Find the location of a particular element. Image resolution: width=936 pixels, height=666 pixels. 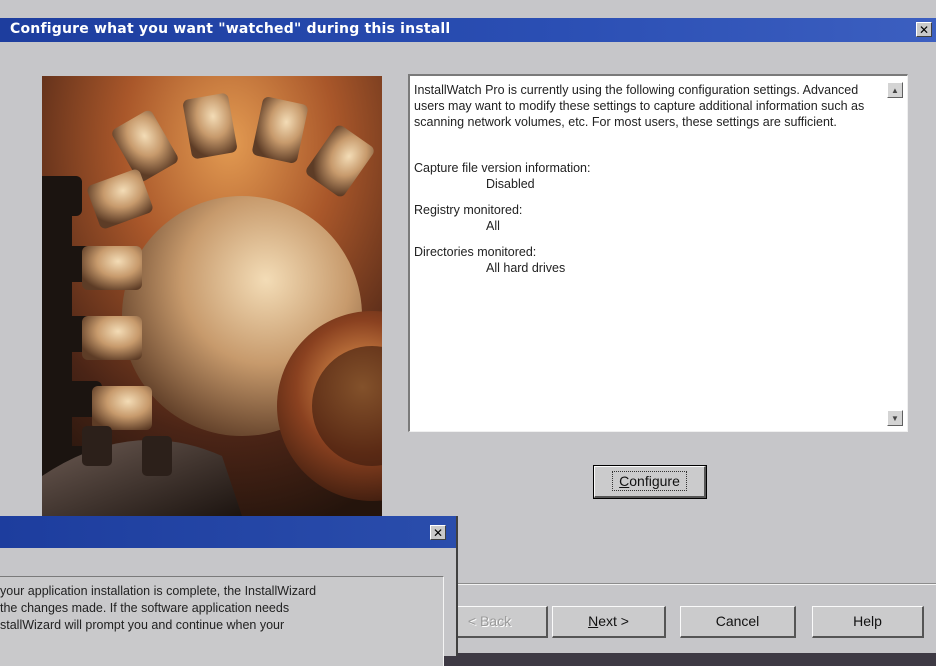

setting-label: Capture file version information: is located at coordinates (502, 168).